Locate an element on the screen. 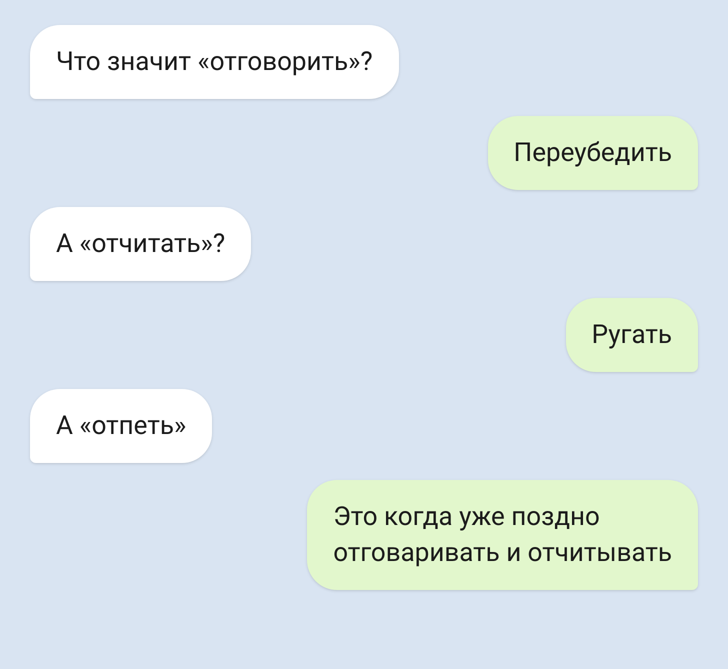 The width and height of the screenshot is (728, 669). message-bubble: Ругать is located at coordinates (632, 335).